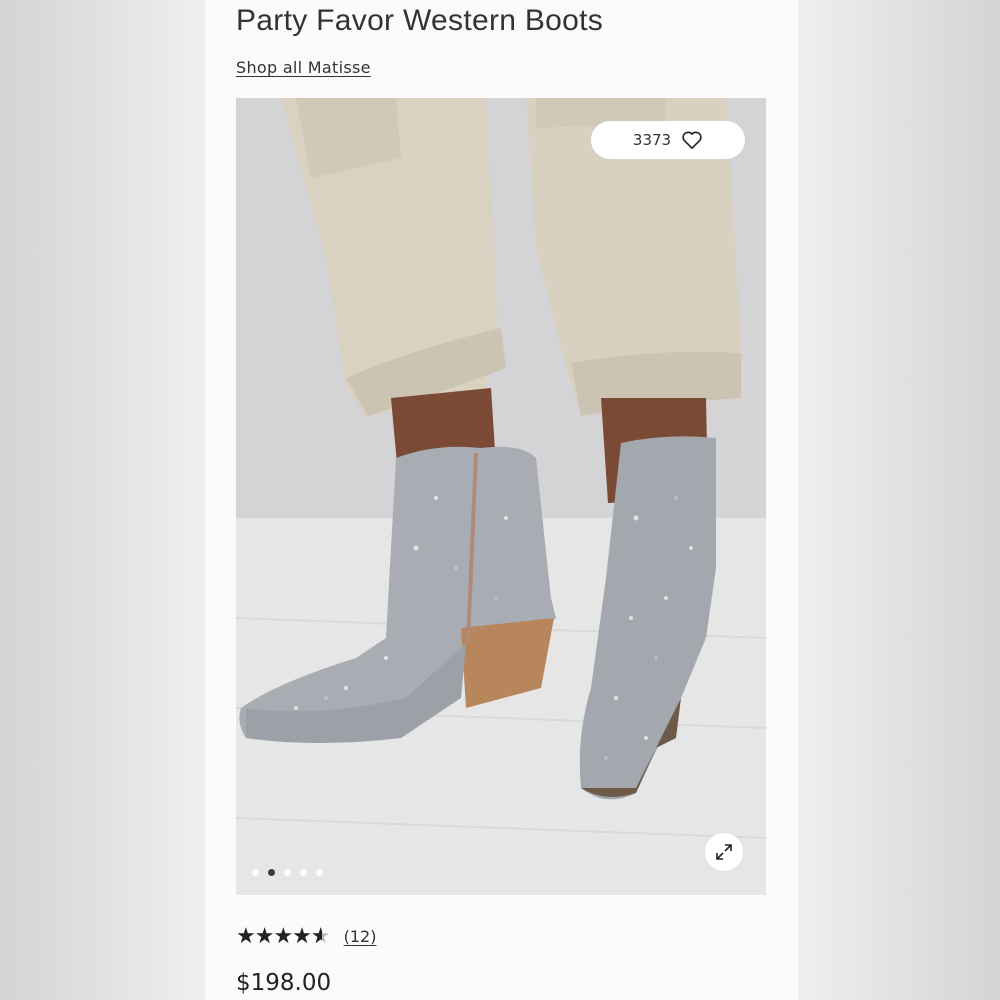  Describe the element at coordinates (283, 936) in the screenshot. I see `star-rating: ★★★★★ ★` at that location.